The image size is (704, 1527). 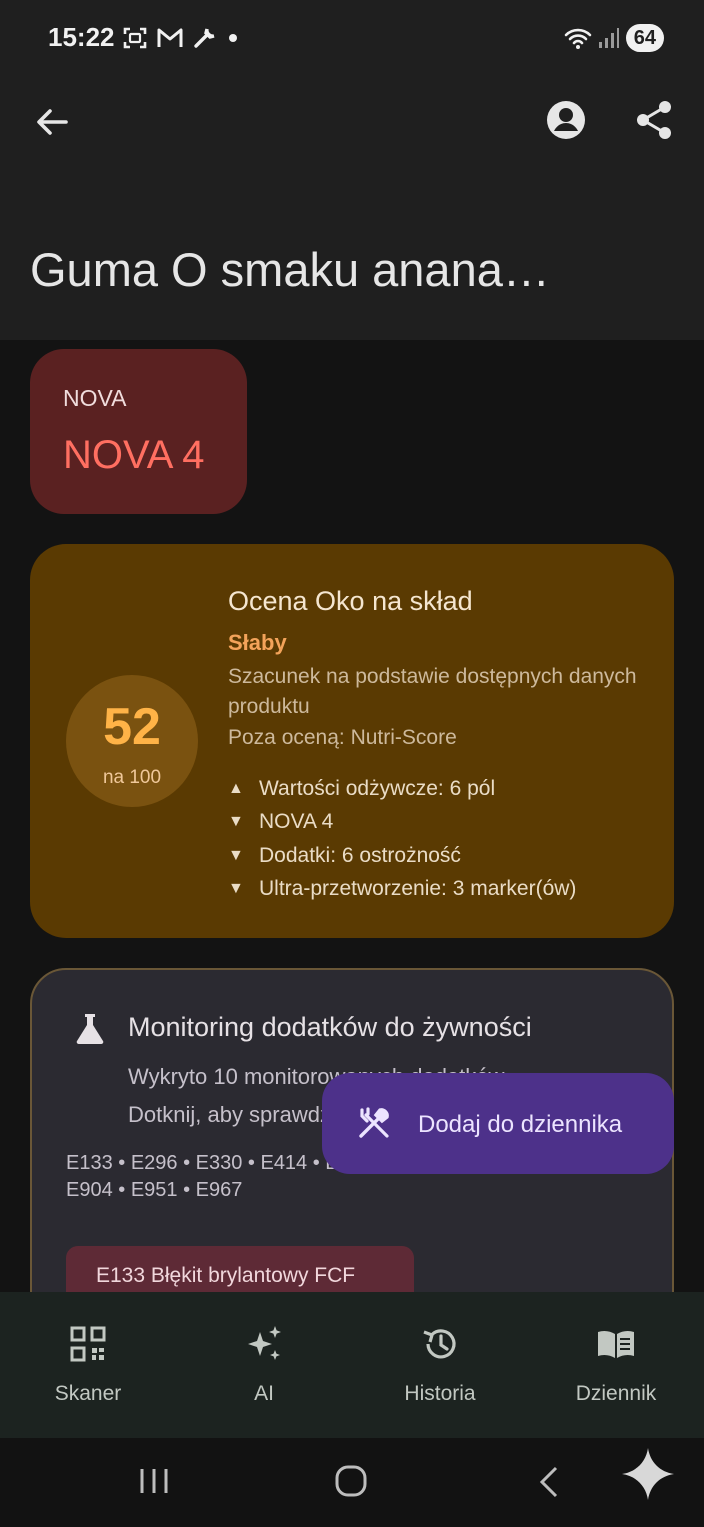 I want to click on nav-item-historia: Historia, so click(x=440, y=1365).